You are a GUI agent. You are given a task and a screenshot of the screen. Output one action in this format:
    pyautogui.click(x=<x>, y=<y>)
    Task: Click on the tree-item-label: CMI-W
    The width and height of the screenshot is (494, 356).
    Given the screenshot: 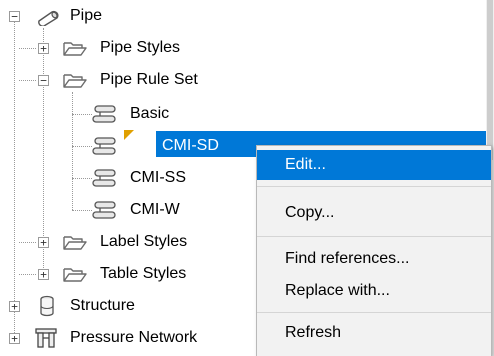 What is the action you would take?
    pyautogui.click(x=155, y=209)
    